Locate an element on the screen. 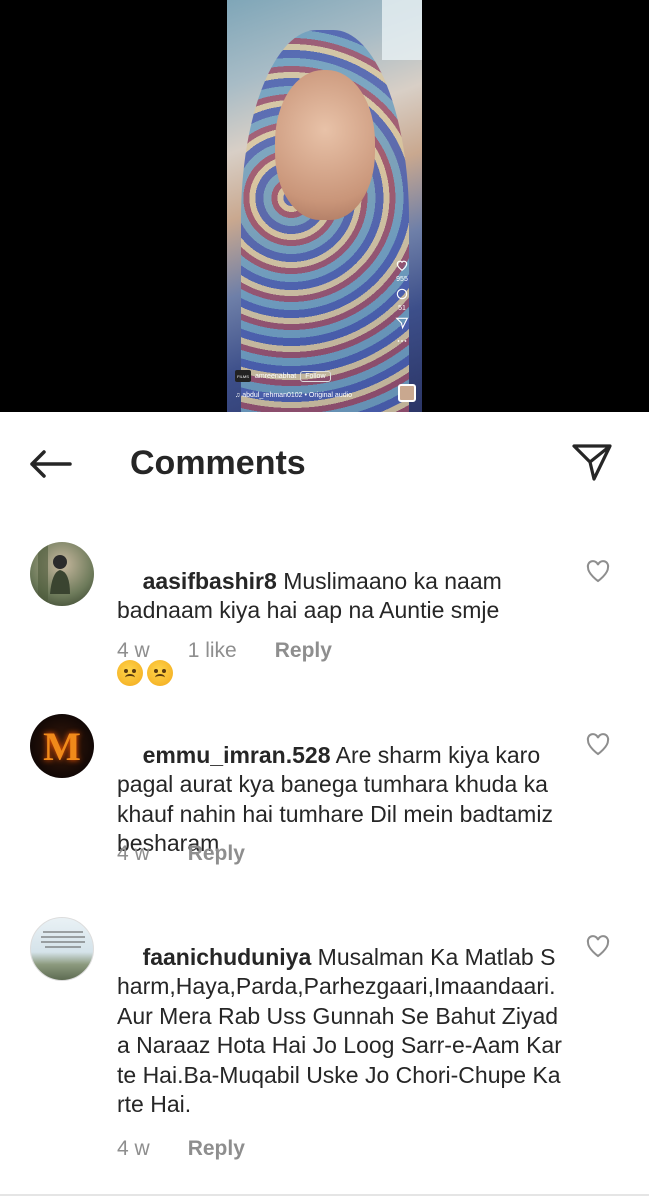 The image size is (649, 1200). audio-label: ♫ abdul_rehman0102 • Original audio is located at coordinates (293, 395).